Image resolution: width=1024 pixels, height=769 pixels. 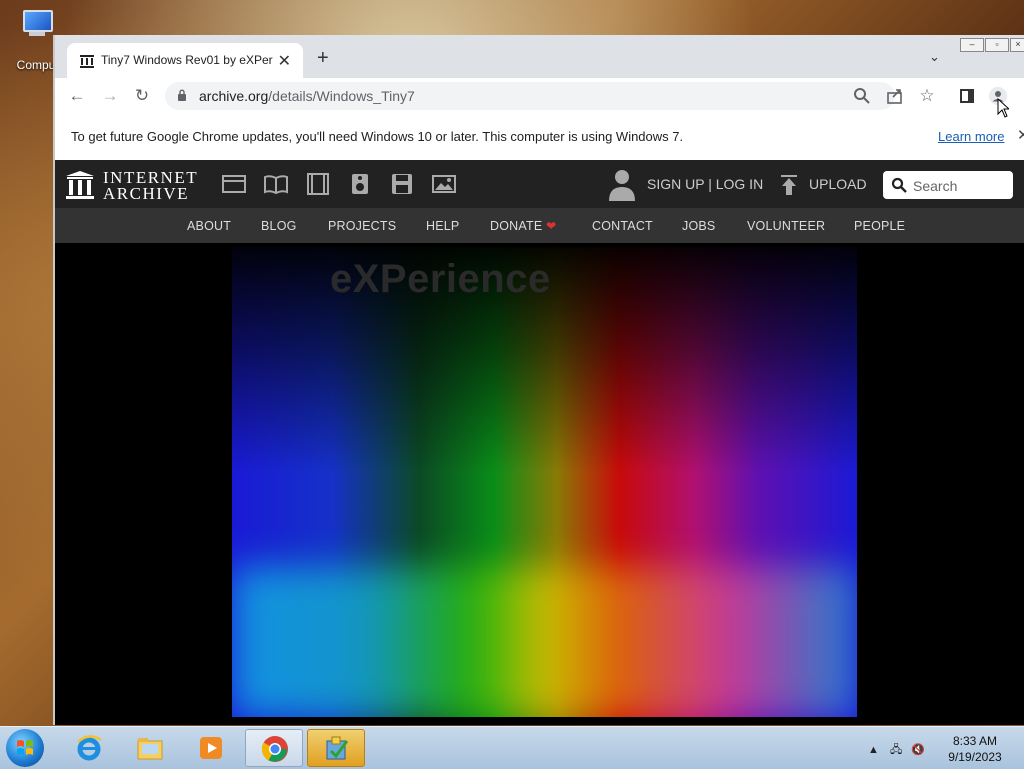 I want to click on learn-more-link: Learn more, so click(x=971, y=136).